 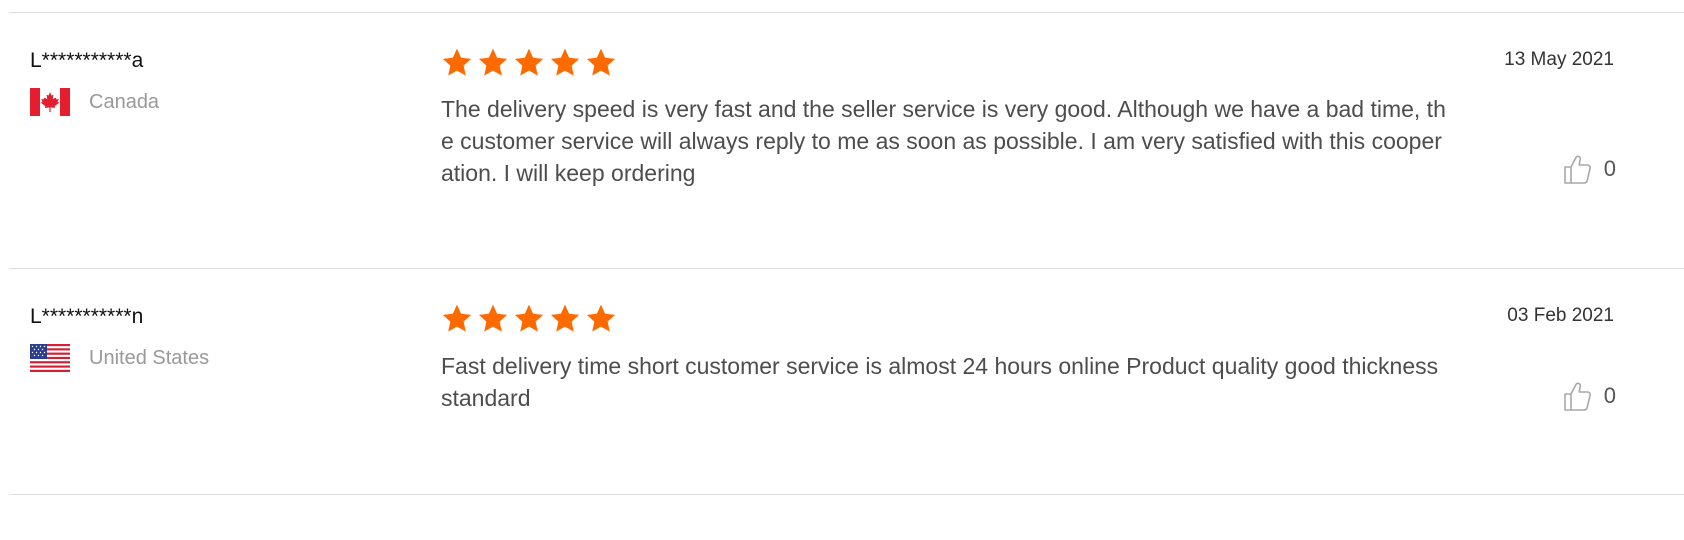 I want to click on bottom-divider, so click(x=846, y=494).